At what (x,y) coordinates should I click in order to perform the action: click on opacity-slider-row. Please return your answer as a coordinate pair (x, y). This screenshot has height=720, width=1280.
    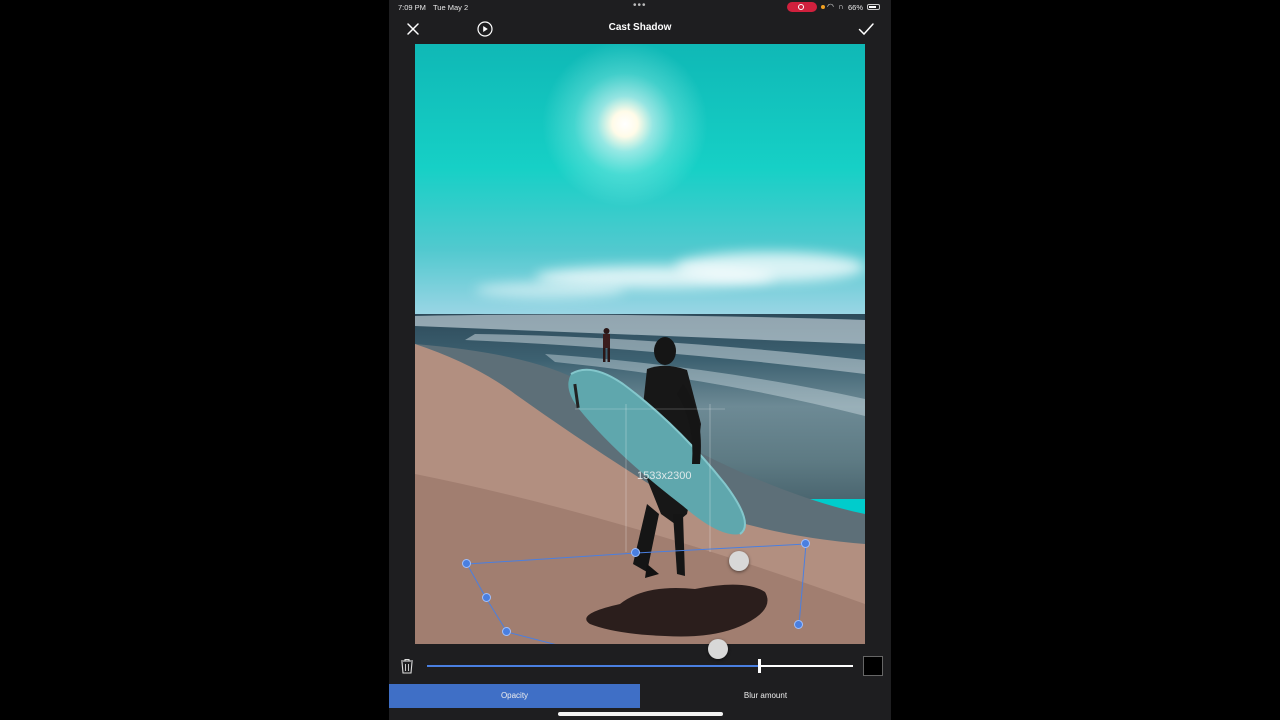
    Looking at the image, I should click on (640, 666).